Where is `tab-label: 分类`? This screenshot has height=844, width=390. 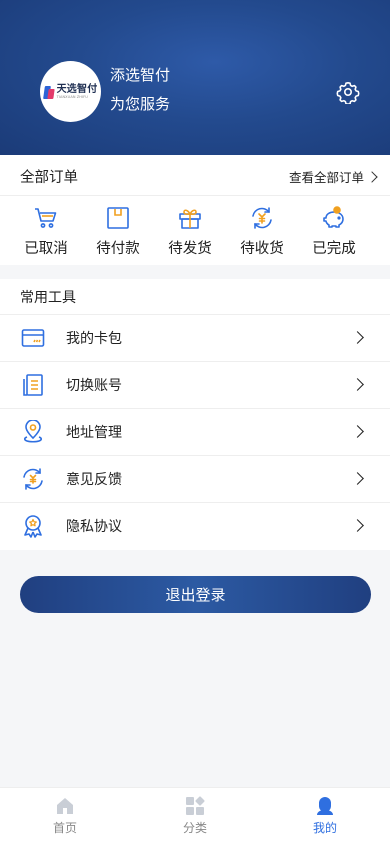
tab-label: 分类 is located at coordinates (194, 828).